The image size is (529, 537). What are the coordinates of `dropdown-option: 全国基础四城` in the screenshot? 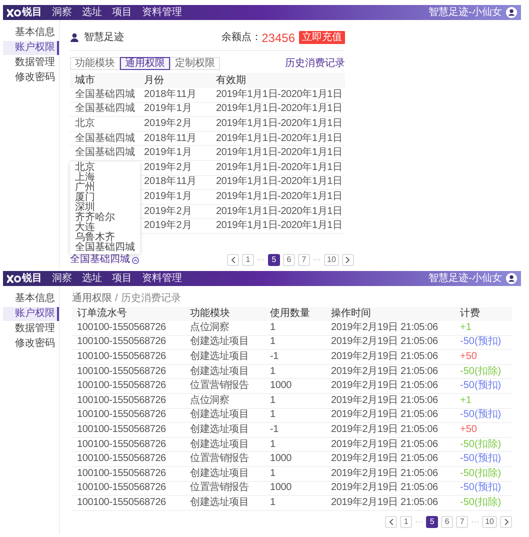 It's located at (105, 247).